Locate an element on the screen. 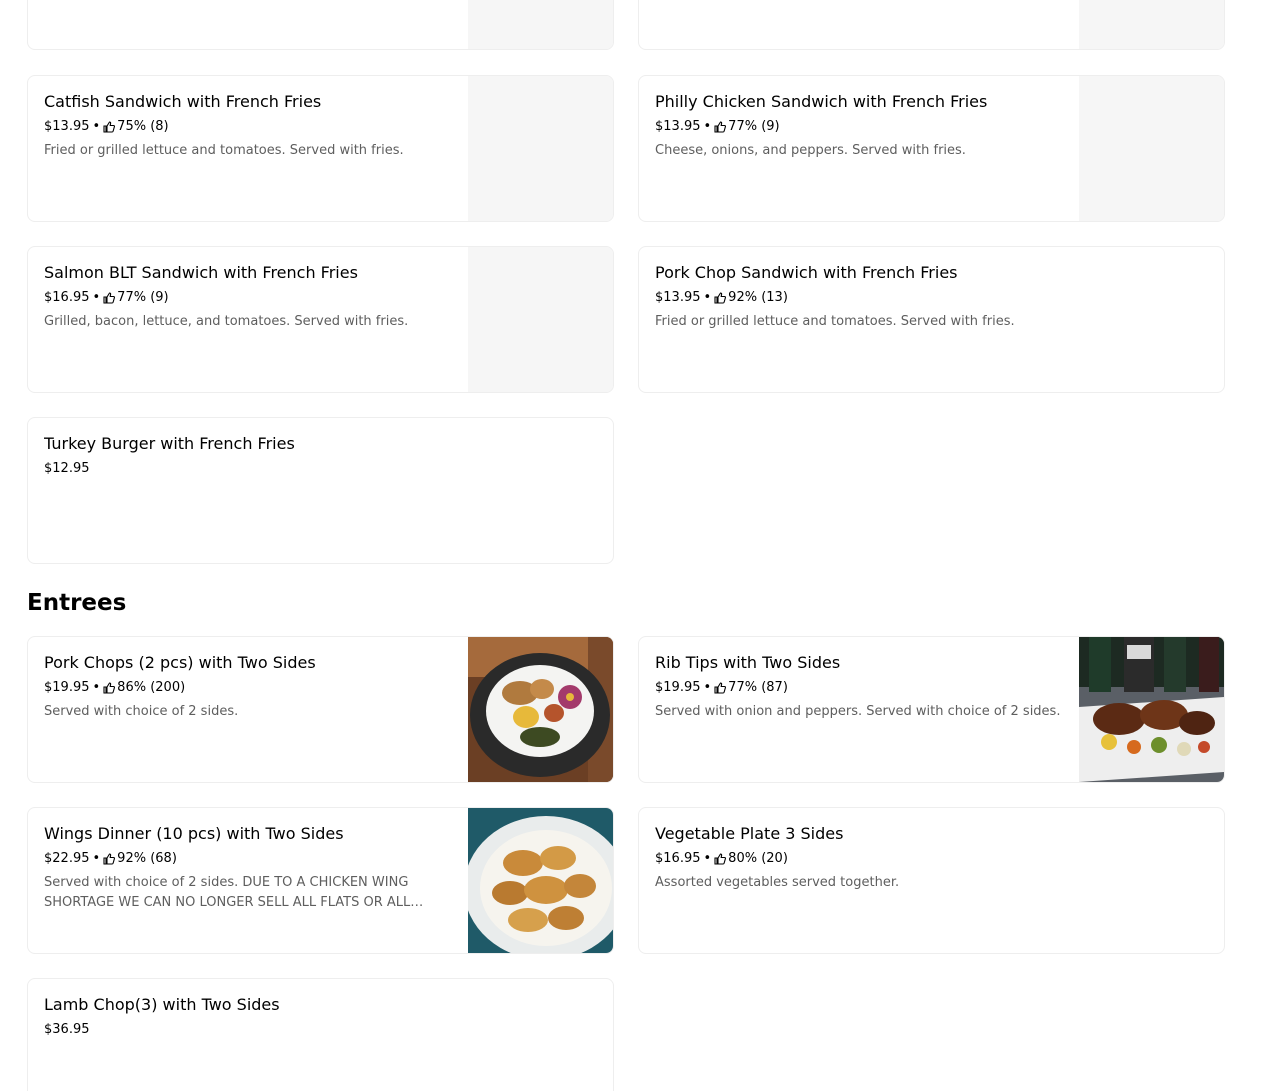  menu-item-rating: 92% (68) is located at coordinates (147, 858).